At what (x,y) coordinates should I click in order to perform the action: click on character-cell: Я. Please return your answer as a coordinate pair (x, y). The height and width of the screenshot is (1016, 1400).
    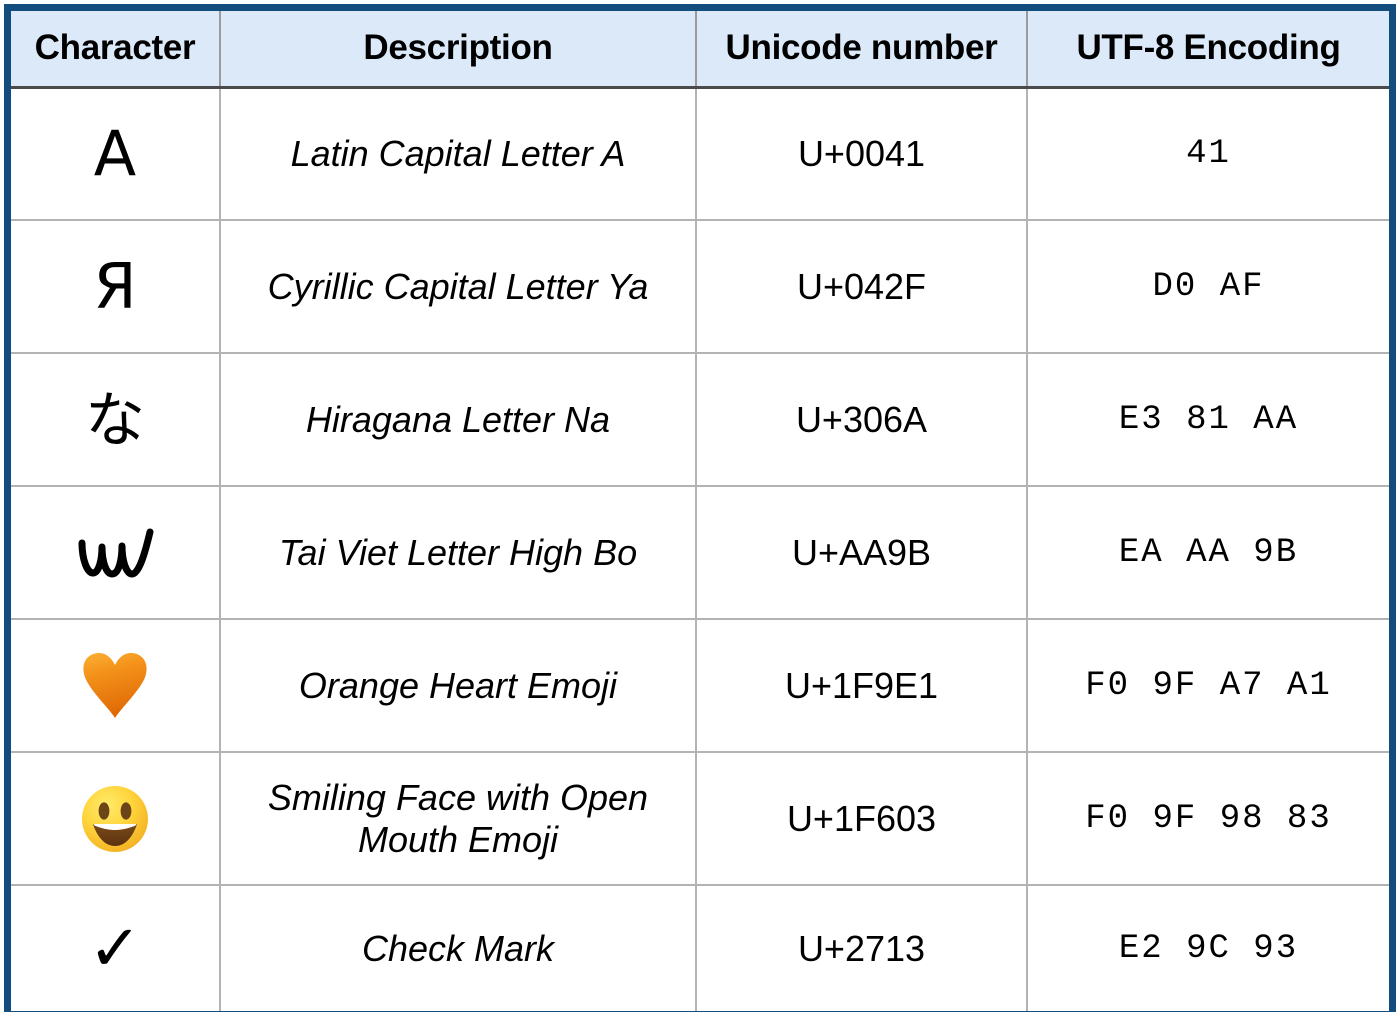
    Looking at the image, I should click on (116, 287).